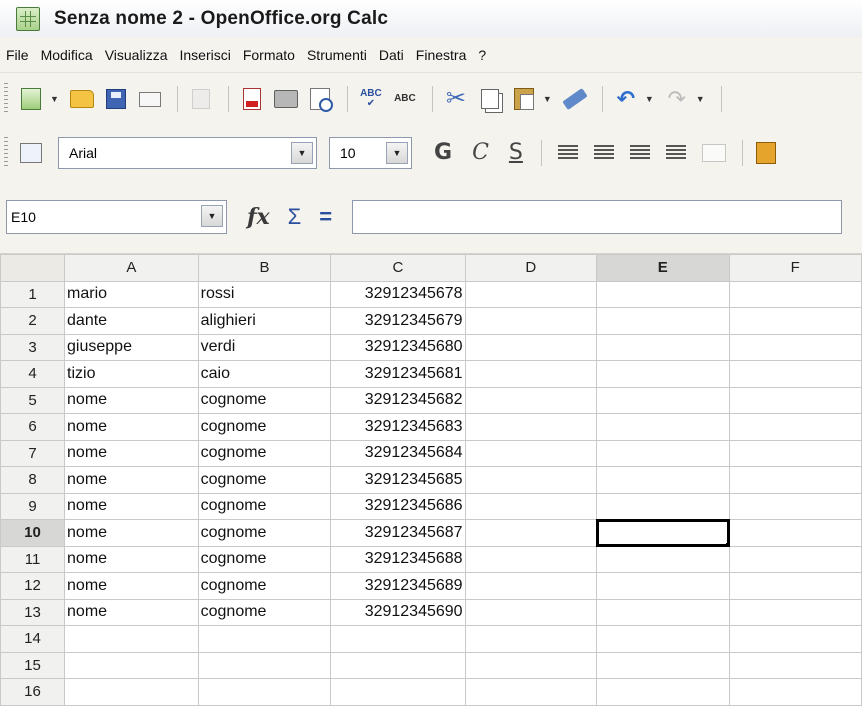 The image size is (862, 726). Describe the element at coordinates (663, 427) in the screenshot. I see `cell-e6` at that location.